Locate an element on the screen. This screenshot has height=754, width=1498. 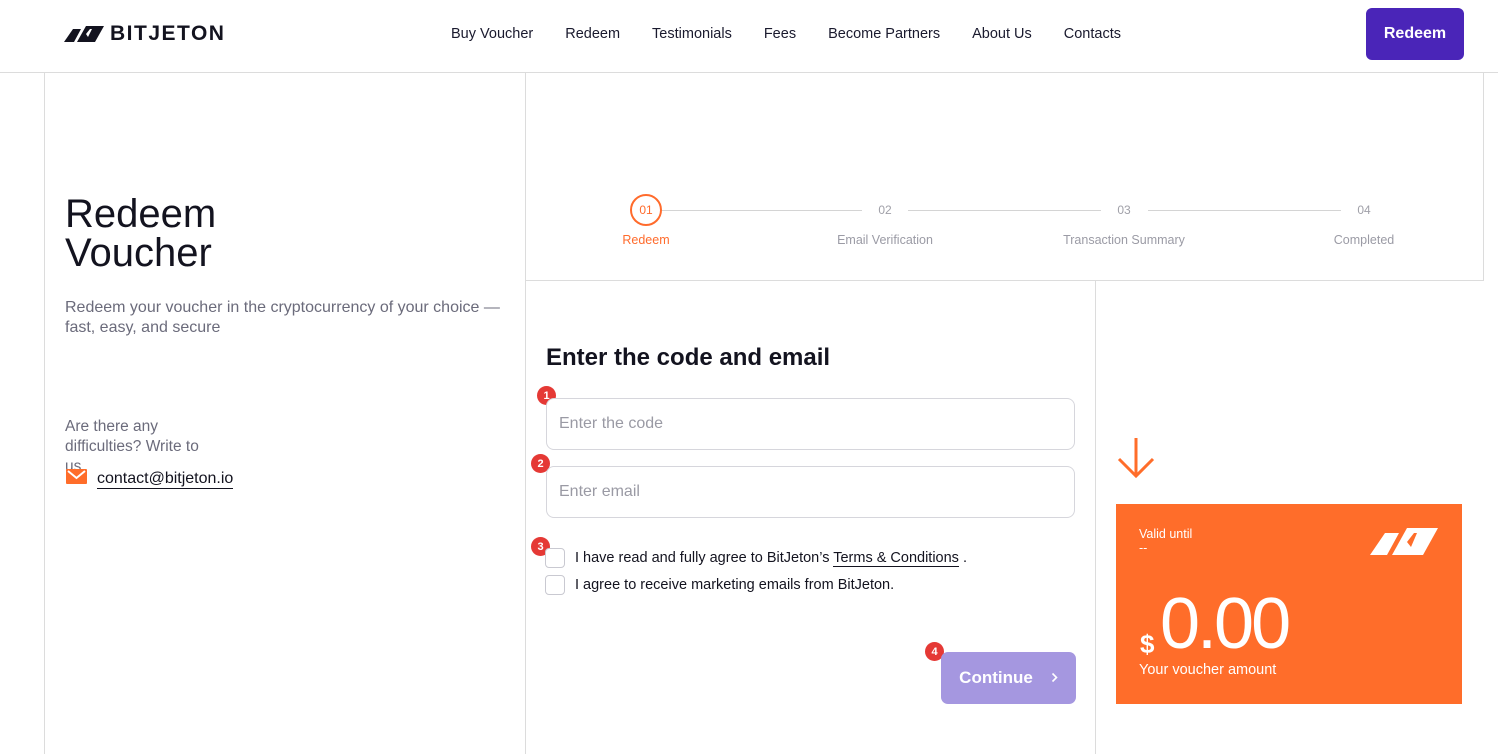
nav-contacts: Contacts is located at coordinates (1092, 34).